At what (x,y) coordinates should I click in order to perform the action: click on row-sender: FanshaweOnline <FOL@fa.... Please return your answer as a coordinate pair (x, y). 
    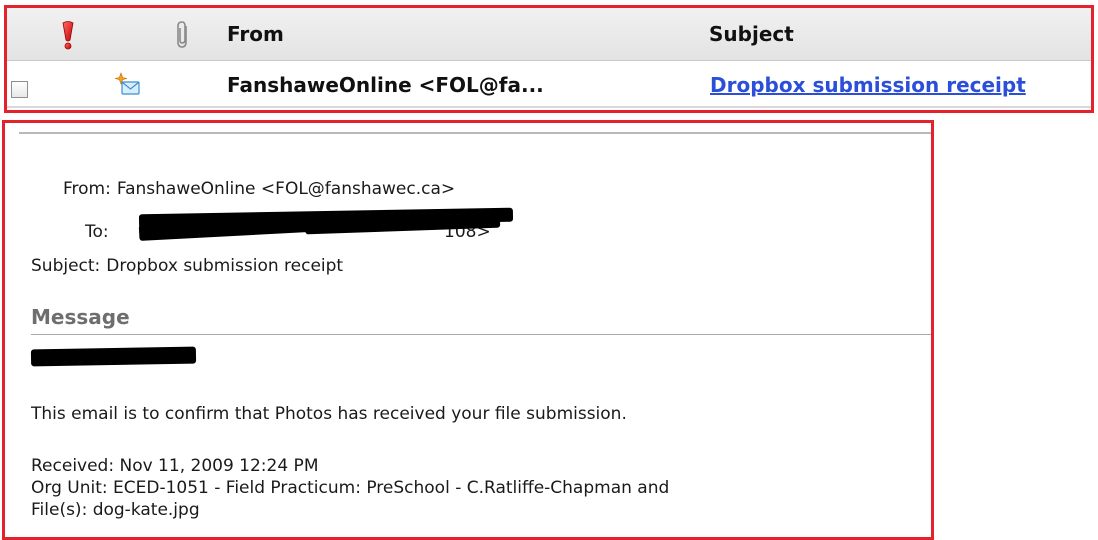
    Looking at the image, I should click on (385, 85).